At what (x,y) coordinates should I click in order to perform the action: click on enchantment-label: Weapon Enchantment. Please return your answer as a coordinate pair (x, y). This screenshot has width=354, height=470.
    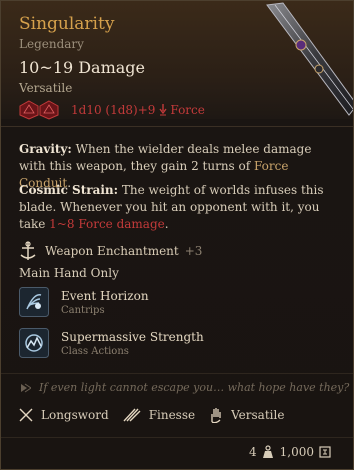
    Looking at the image, I should click on (112, 251).